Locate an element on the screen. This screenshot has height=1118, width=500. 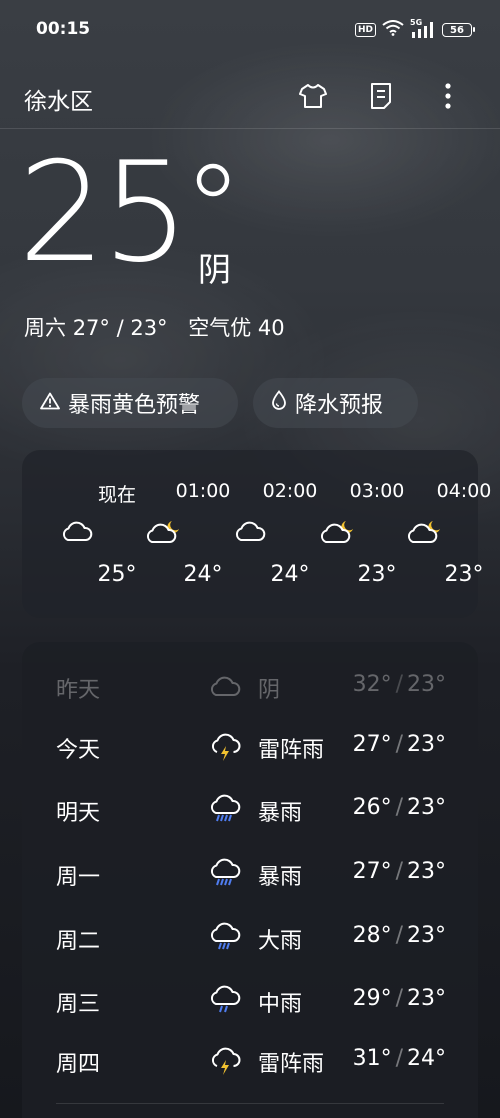
precipitation-forecast-button: 降水预报 is located at coordinates (335, 403).